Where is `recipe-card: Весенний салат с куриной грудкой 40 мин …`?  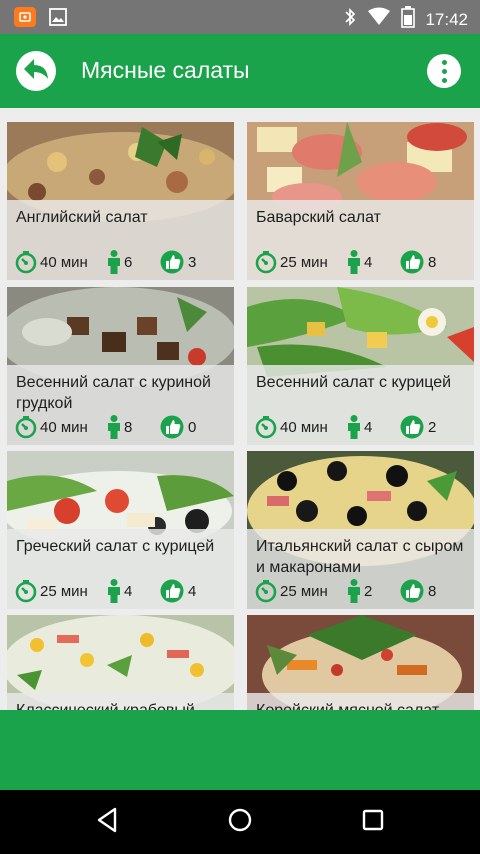
recipe-card: Весенний салат с куриной грудкой 40 мин … is located at coordinates (120, 366).